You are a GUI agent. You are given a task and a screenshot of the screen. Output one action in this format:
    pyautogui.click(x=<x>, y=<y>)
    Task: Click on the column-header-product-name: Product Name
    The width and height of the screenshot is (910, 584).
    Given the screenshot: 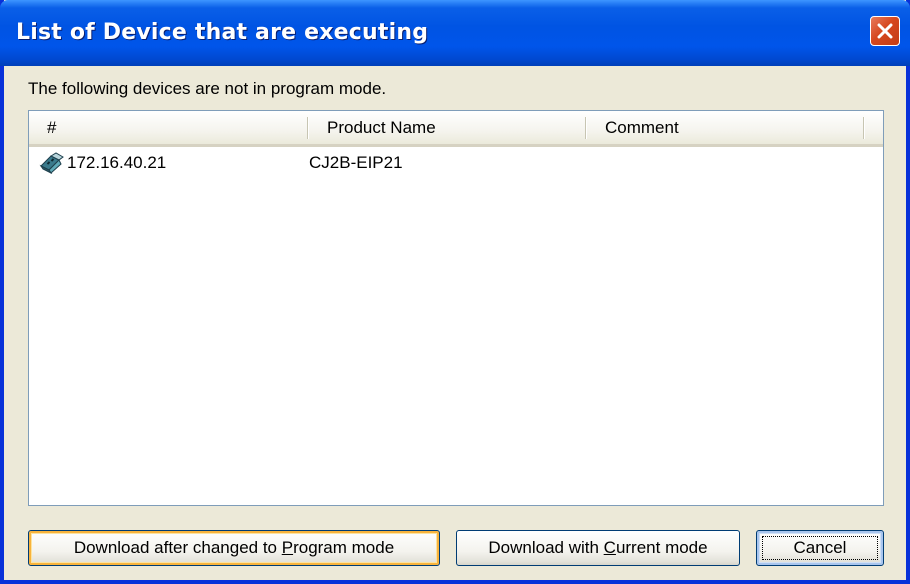 What is the action you would take?
    pyautogui.click(x=381, y=127)
    